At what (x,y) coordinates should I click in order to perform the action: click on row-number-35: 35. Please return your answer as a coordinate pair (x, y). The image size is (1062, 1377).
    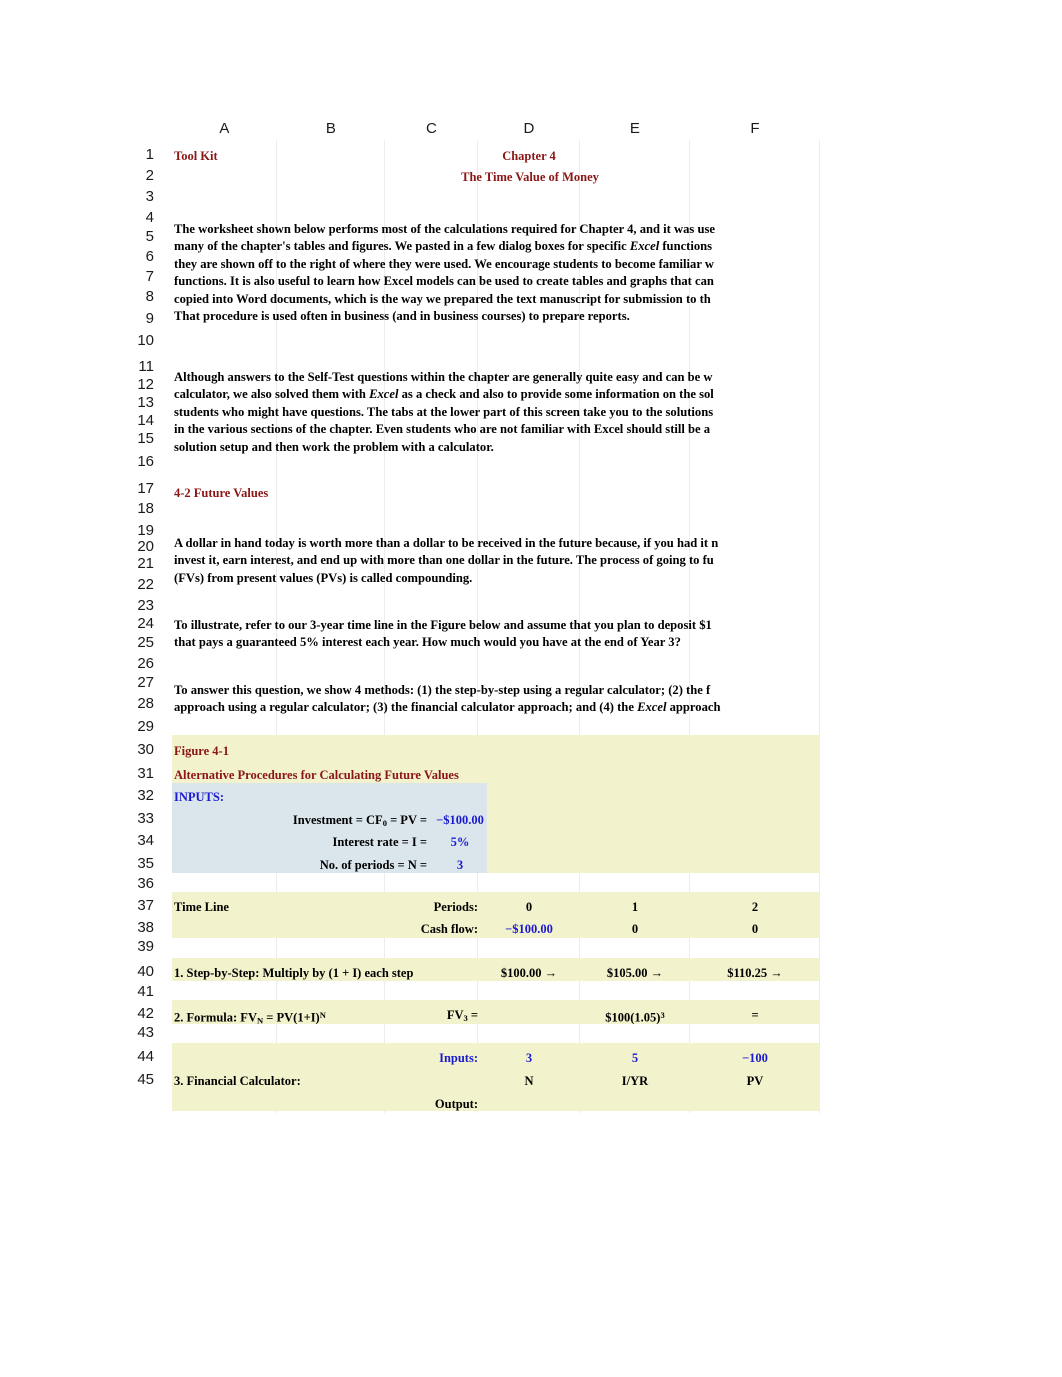
    Looking at the image, I should click on (136, 863).